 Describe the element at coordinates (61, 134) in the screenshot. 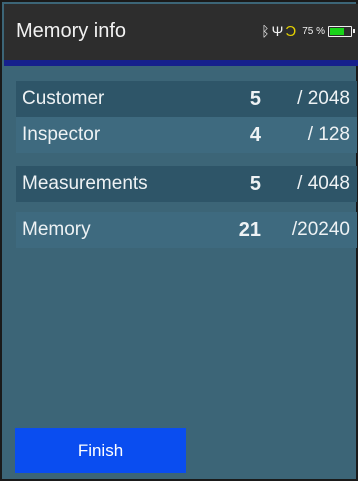

I see `row-label: Inspector` at that location.